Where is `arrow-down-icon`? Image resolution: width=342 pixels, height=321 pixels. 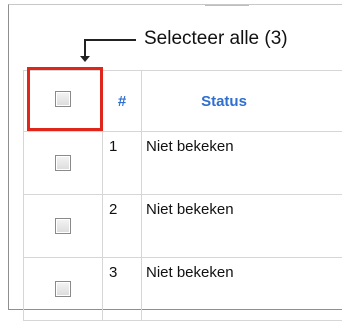 arrow-down-icon is located at coordinates (85, 59).